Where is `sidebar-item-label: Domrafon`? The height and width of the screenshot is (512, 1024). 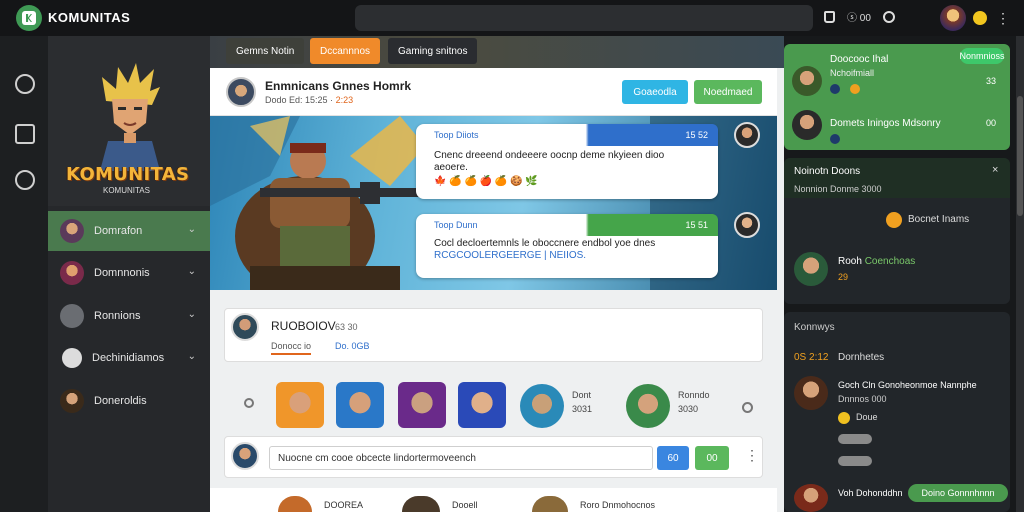
sidebar-item-label: Domrafon is located at coordinates (118, 231).